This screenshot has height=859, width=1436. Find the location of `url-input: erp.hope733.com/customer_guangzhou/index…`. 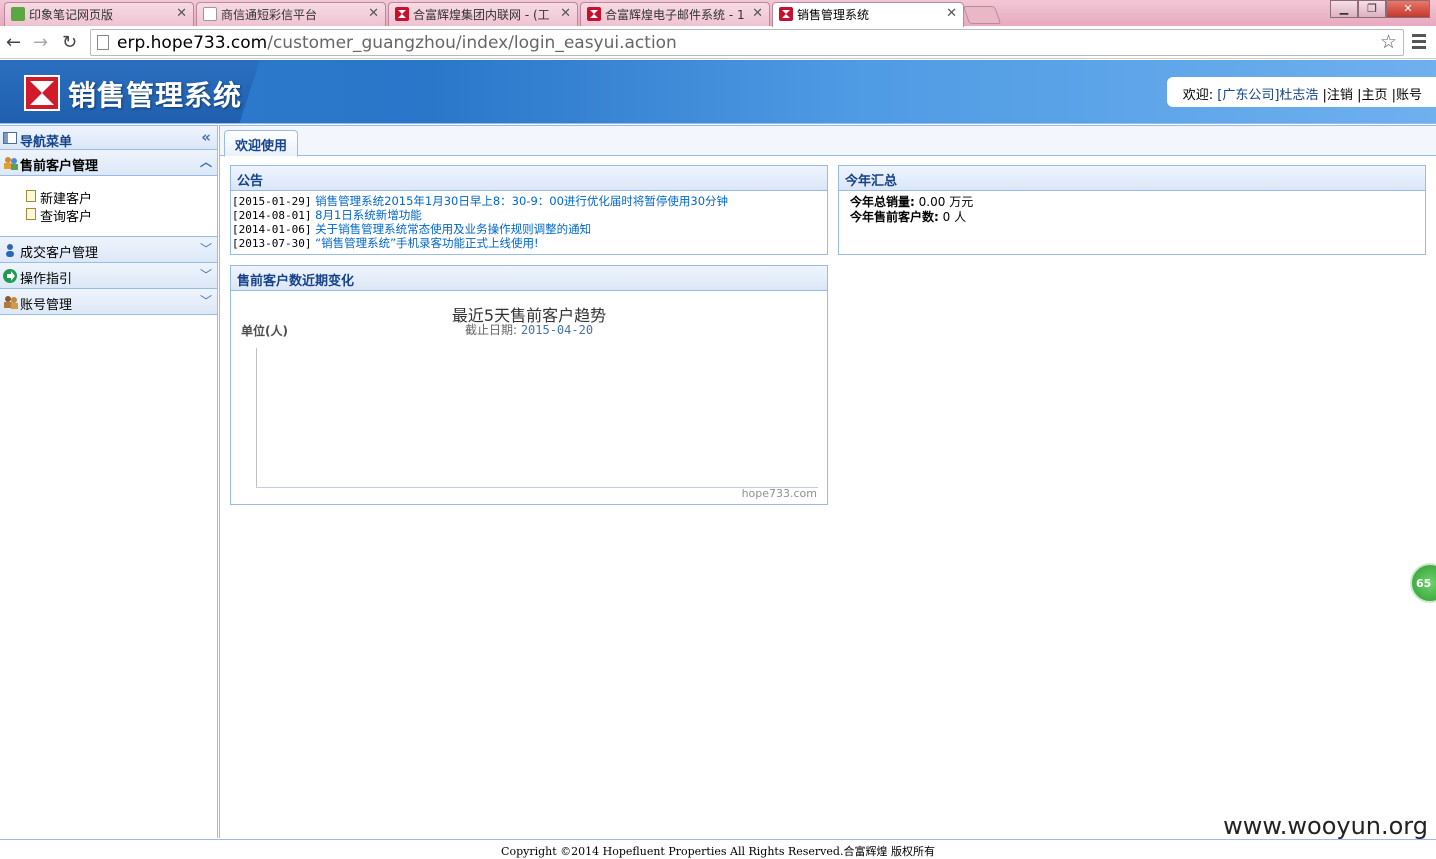

url-input: erp.hope733.com/customer_guangzhou/index… is located at coordinates (747, 42).